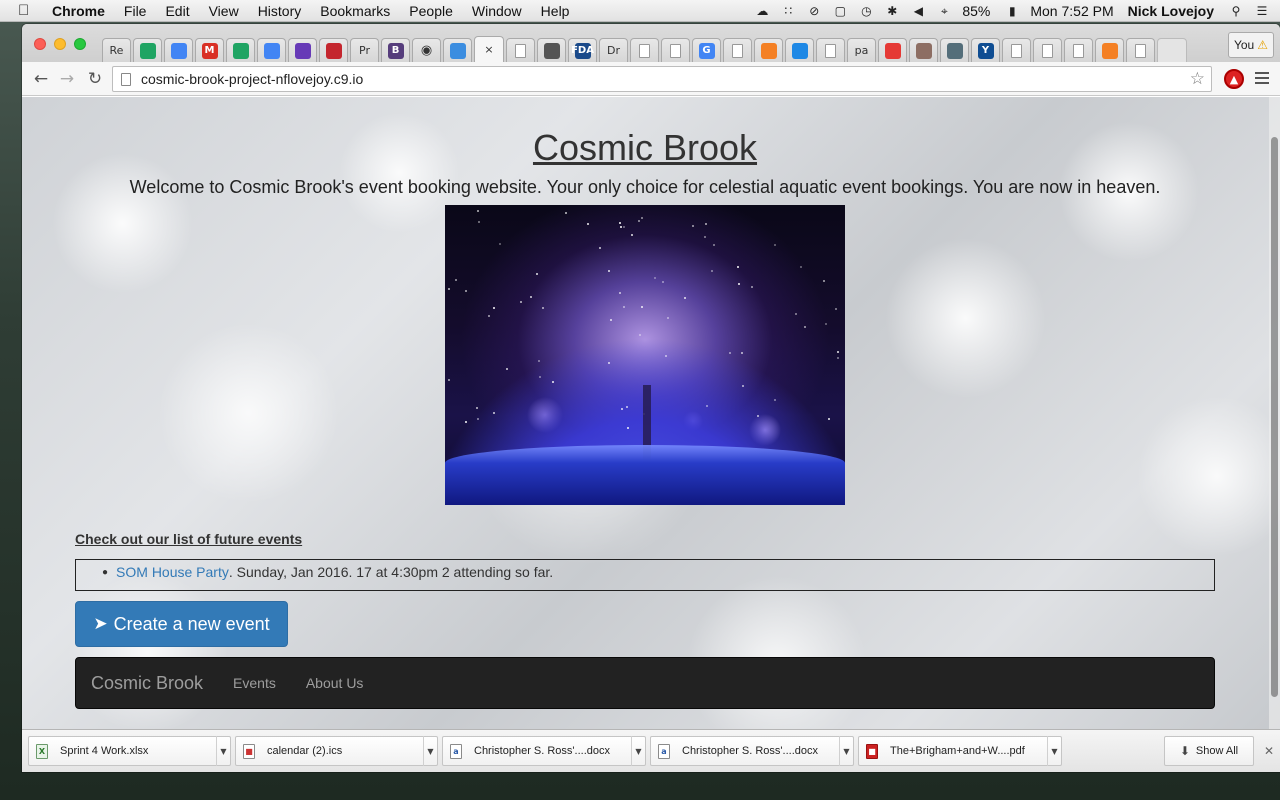 The height and width of the screenshot is (800, 1280). I want to click on tab: Pr, so click(364, 50).